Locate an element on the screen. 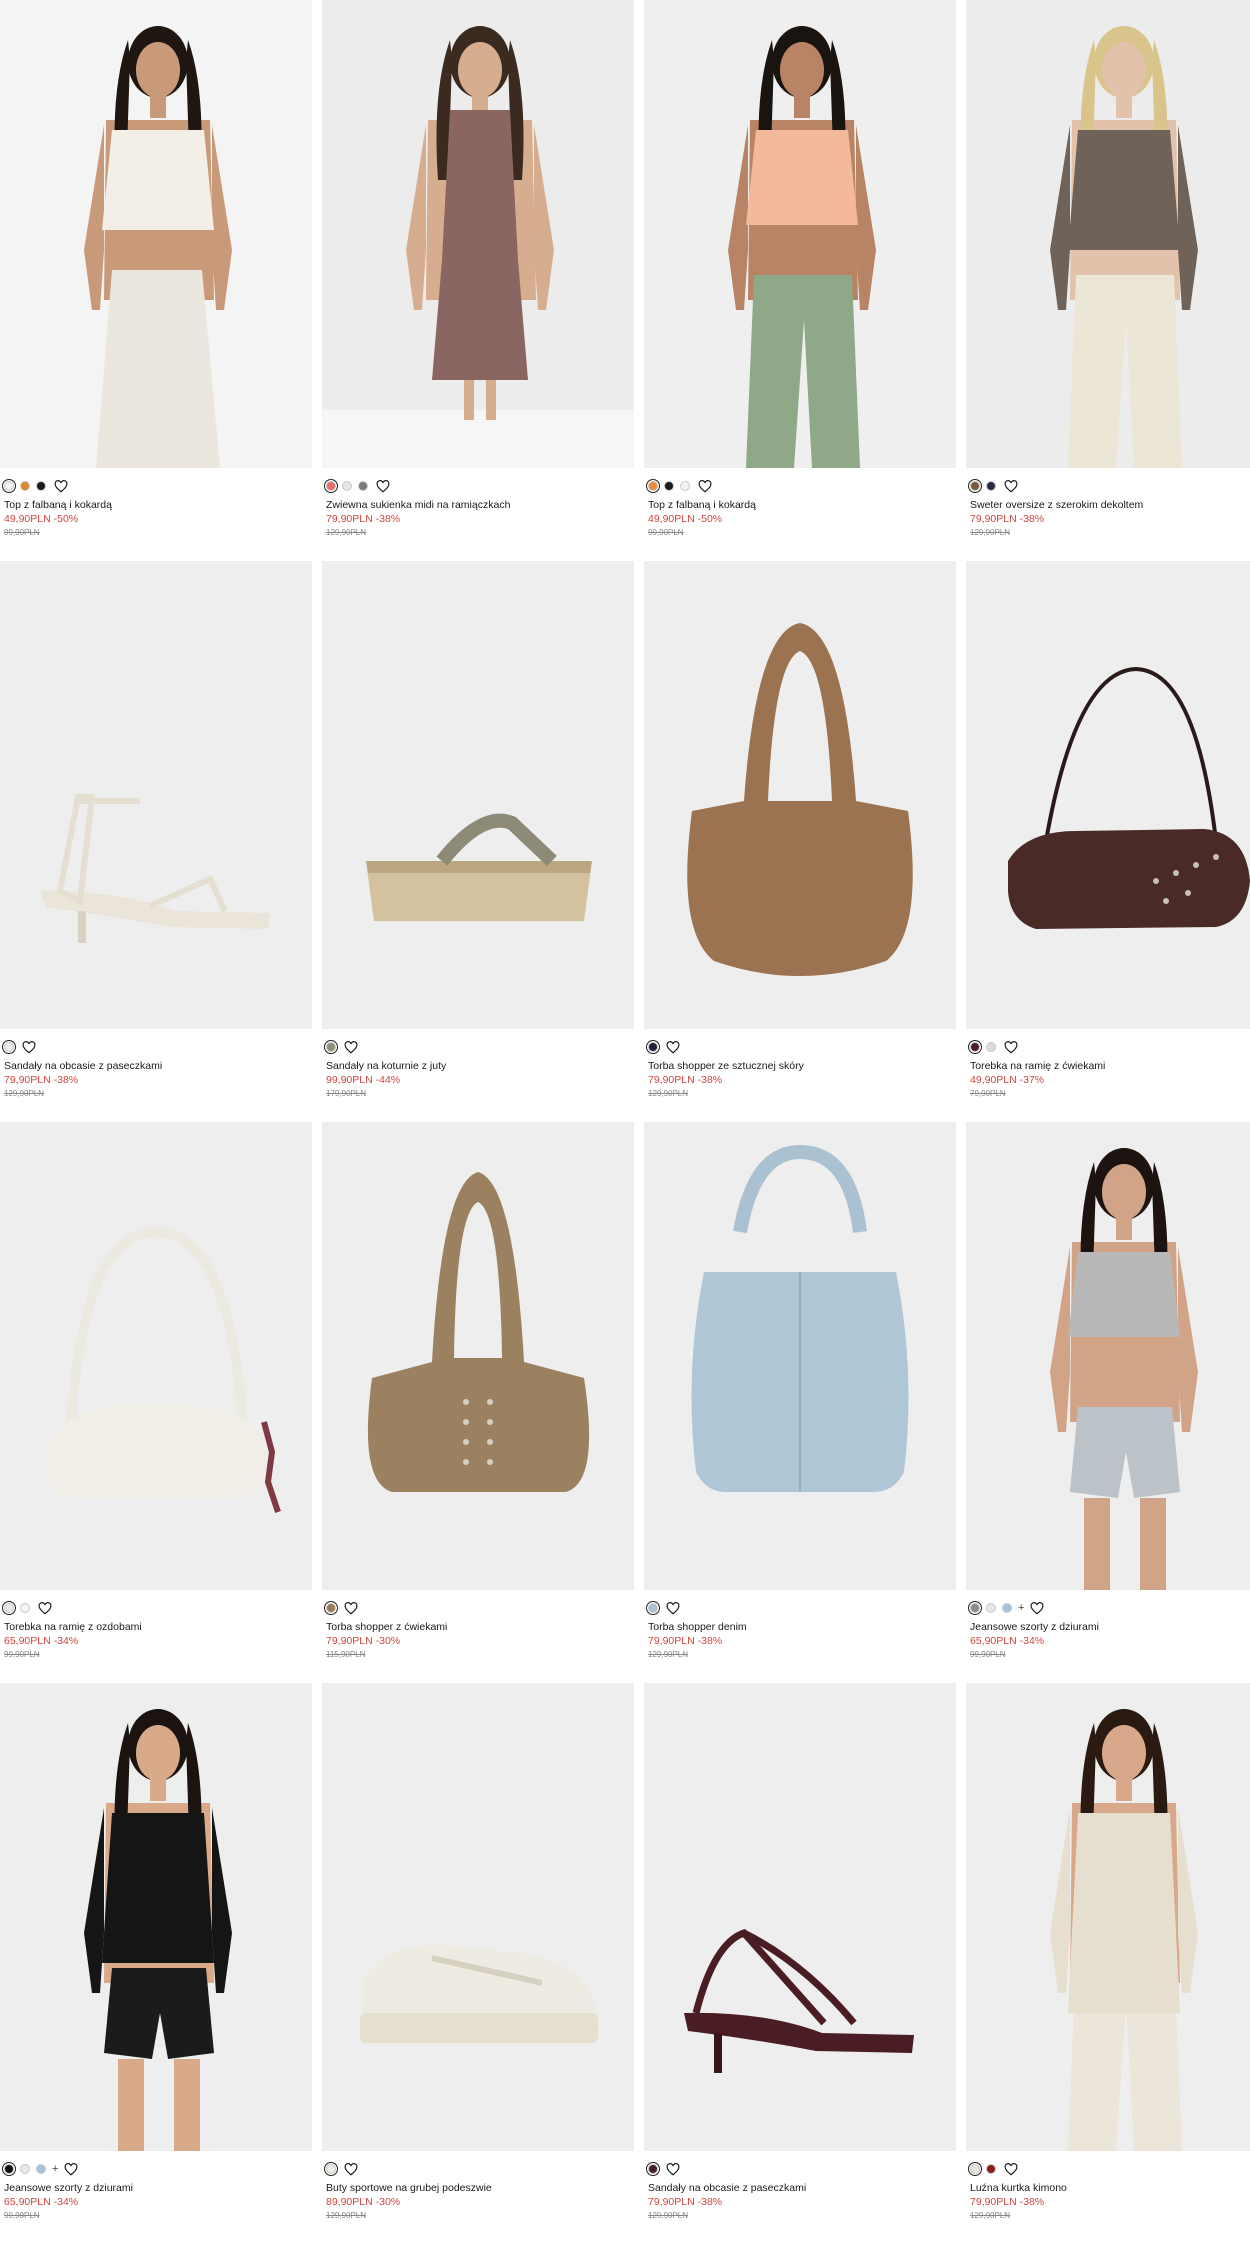  product-name: Torebka na ramię z ozdobami is located at coordinates (158, 1627).